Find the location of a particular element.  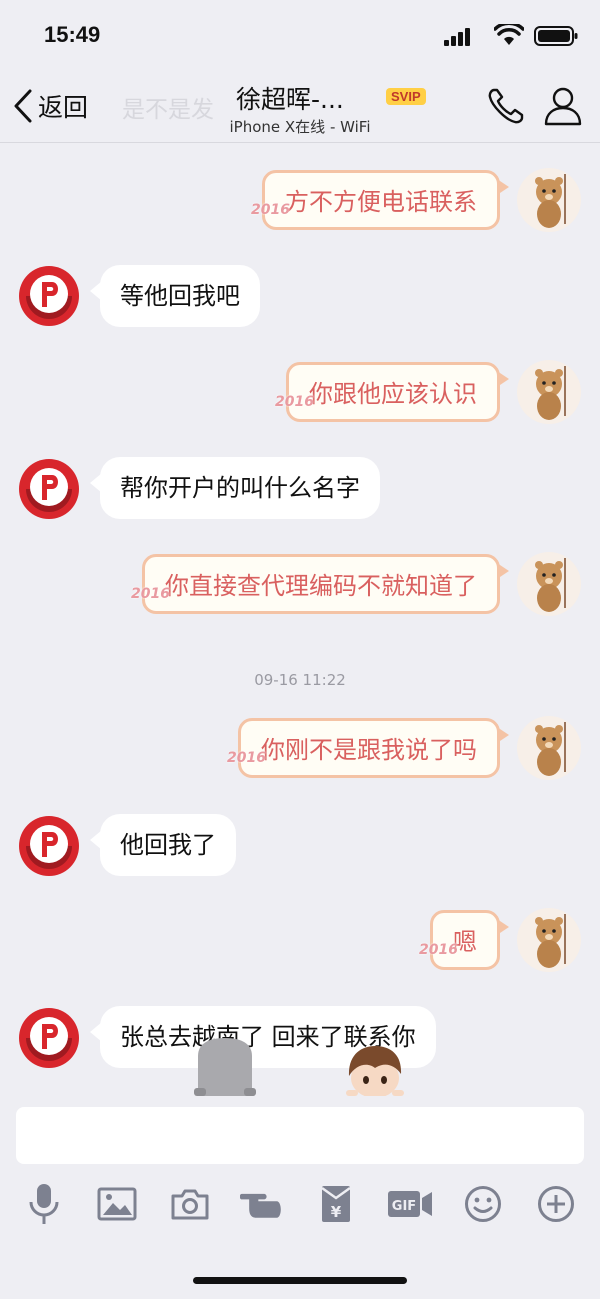

message-incoming: 帮你开户的叫什么名字 is located at coordinates (235, 488).